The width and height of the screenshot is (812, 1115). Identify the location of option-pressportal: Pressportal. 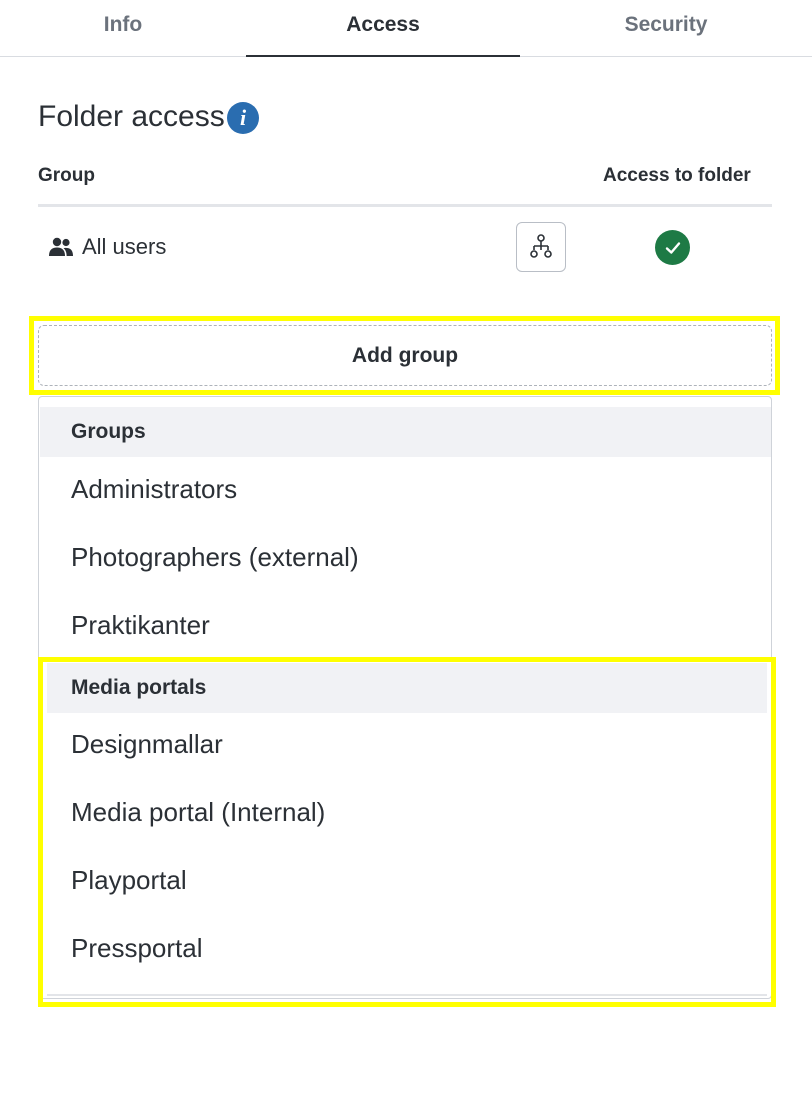
(137, 948).